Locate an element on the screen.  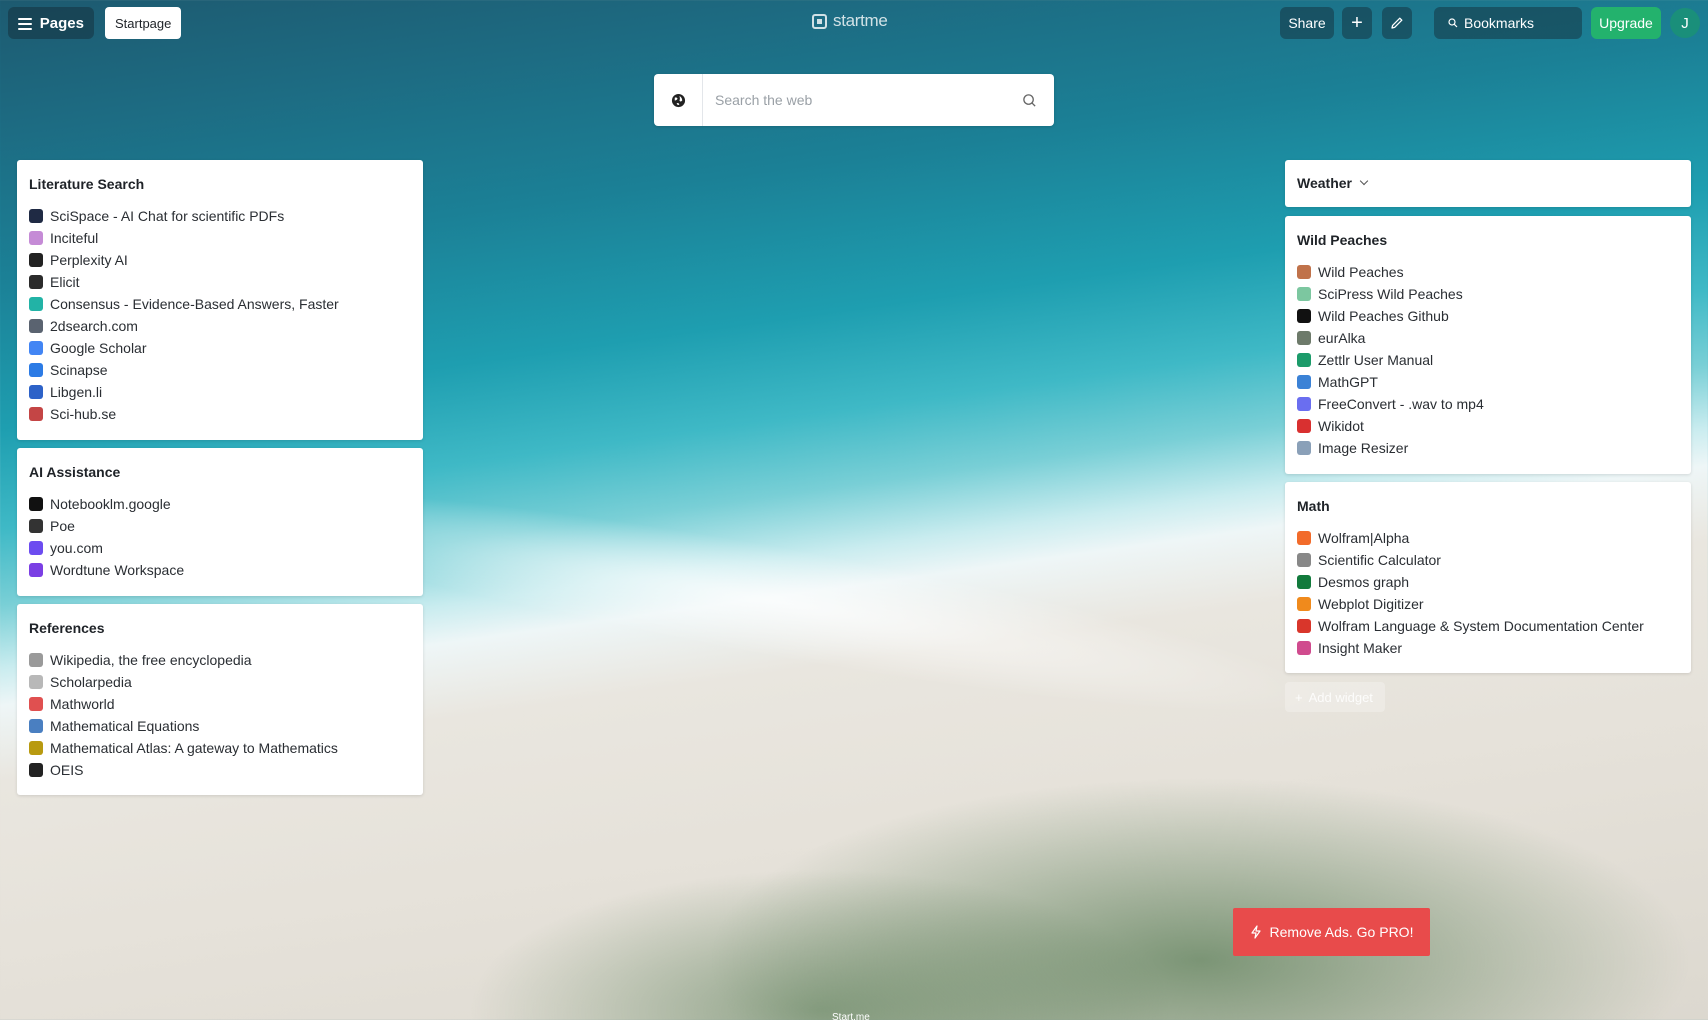
bookmark-item: Webplot Digitizer is located at coordinates (1488, 604).